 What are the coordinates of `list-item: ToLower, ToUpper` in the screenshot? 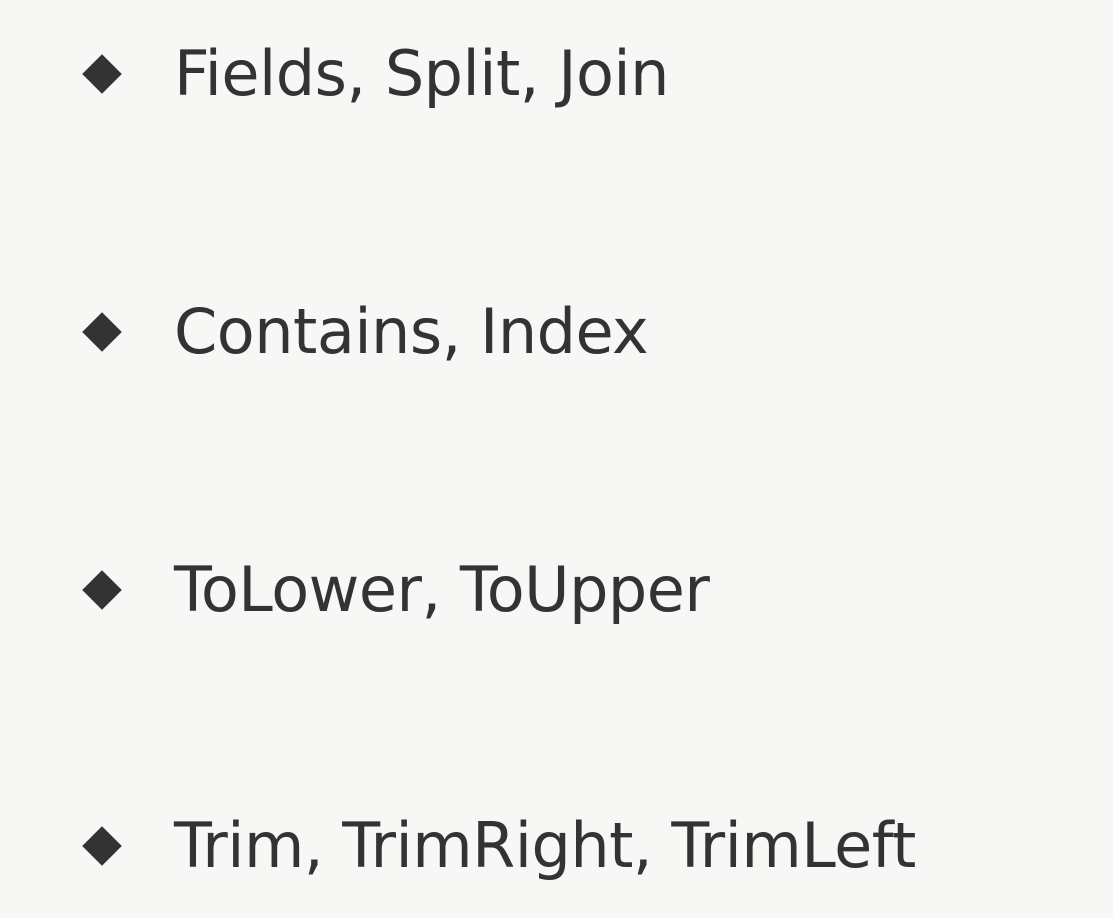 It's located at (396, 590).